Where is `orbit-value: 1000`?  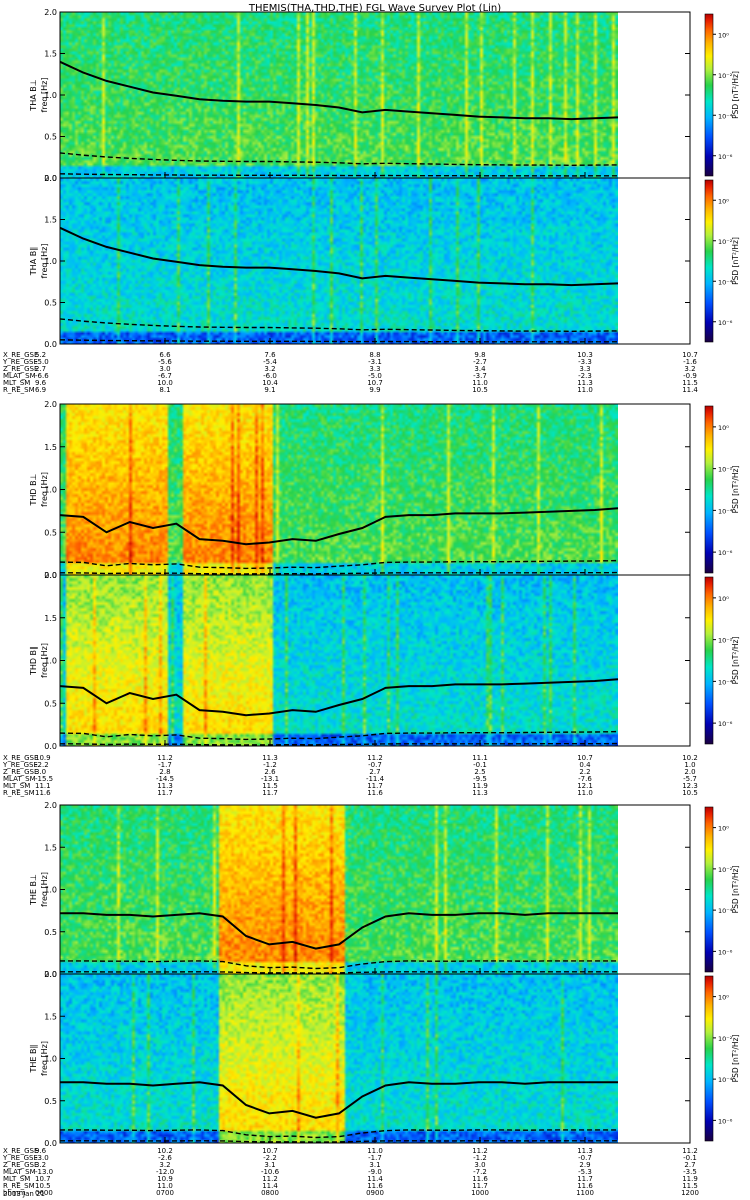 orbit-value: 1000 is located at coordinates (480, 1193).